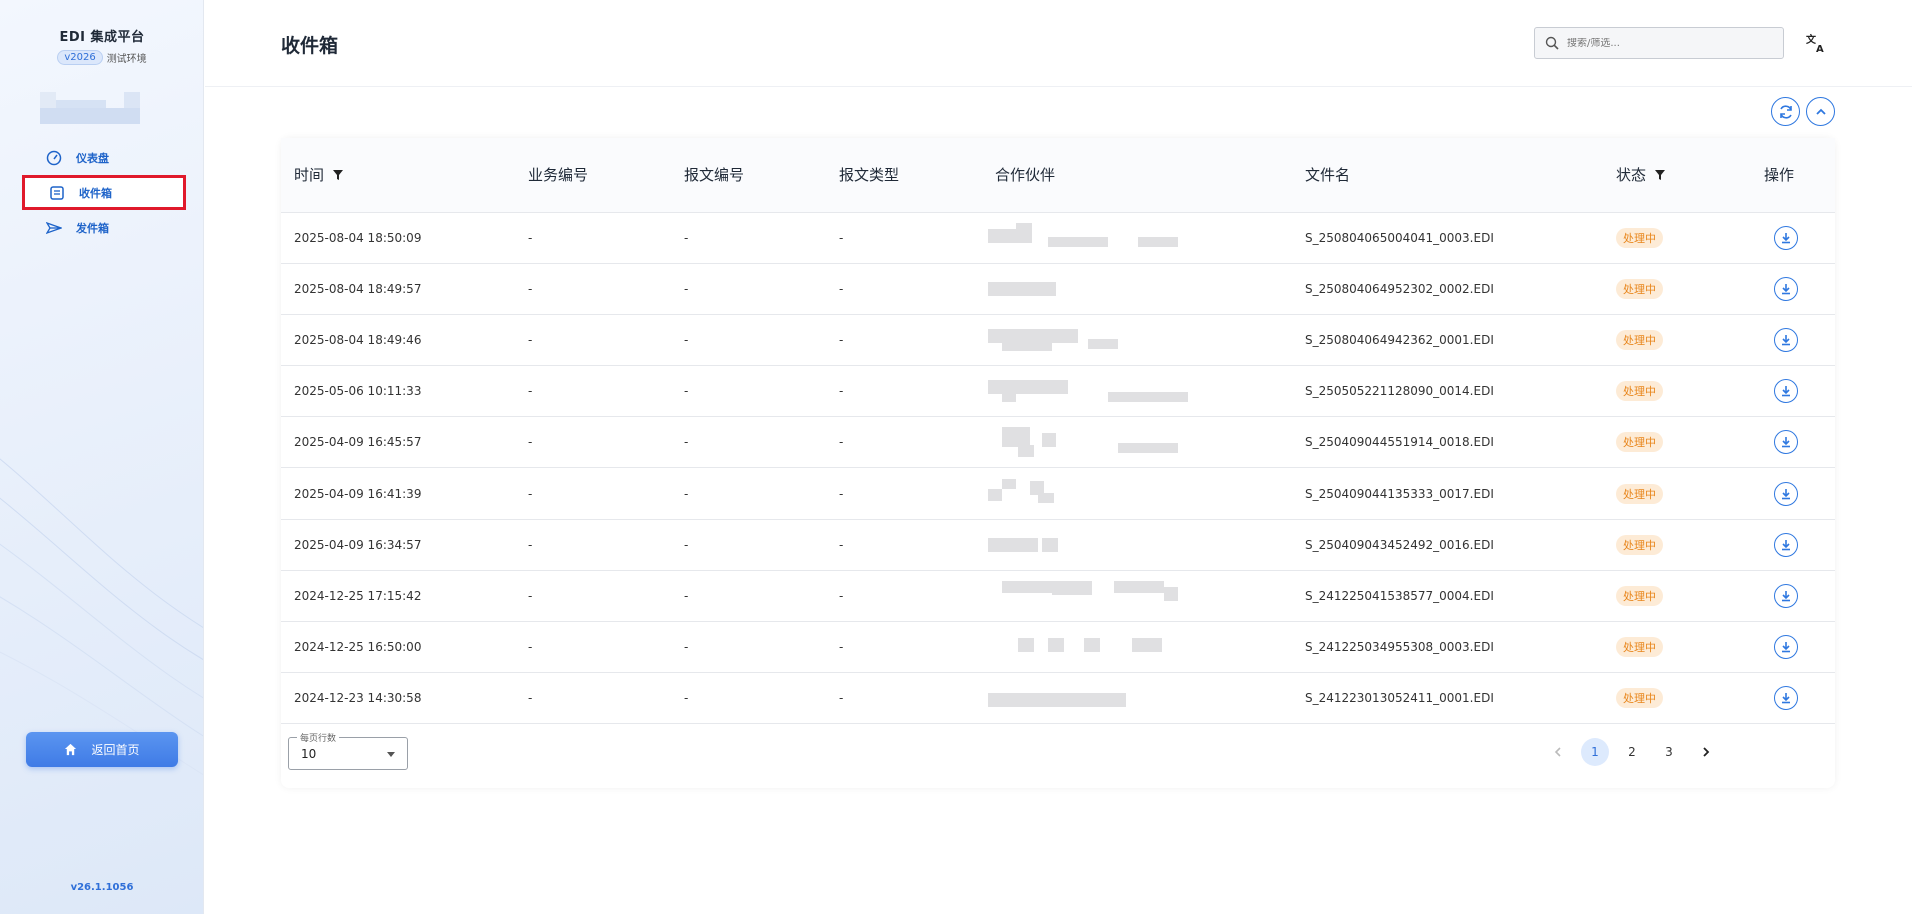 This screenshot has height=914, width=1912. What do you see at coordinates (104, 227) in the screenshot?
I see `sidebar-item-outbox: 发件箱` at bounding box center [104, 227].